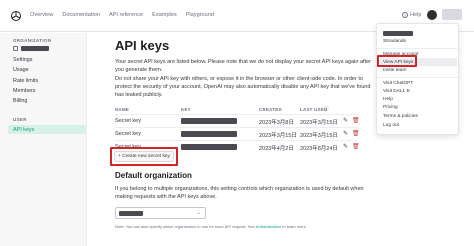 The height and width of the screenshot is (246, 474). I want to click on key-row-1-last-used: 2023年3月15日, so click(319, 123).